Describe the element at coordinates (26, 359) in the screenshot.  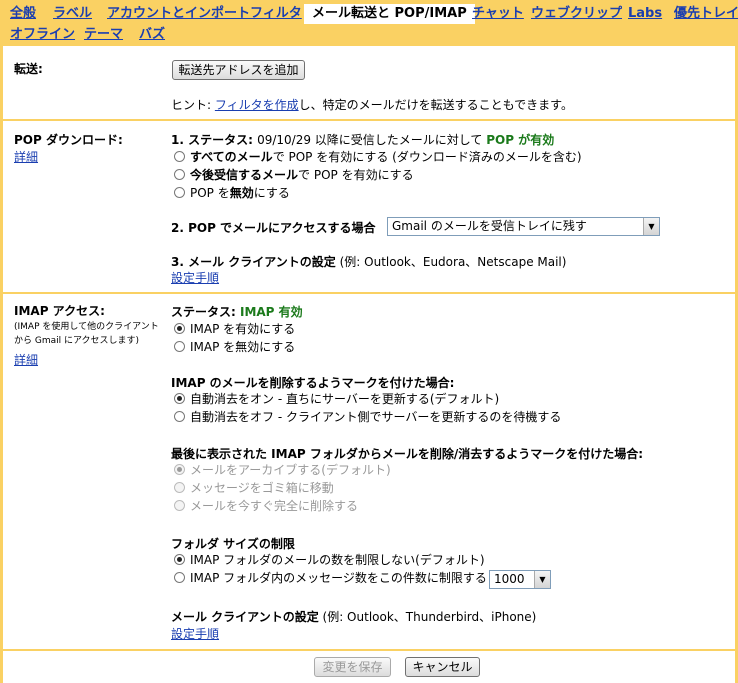
I see `imap-details-link: 詳細` at that location.